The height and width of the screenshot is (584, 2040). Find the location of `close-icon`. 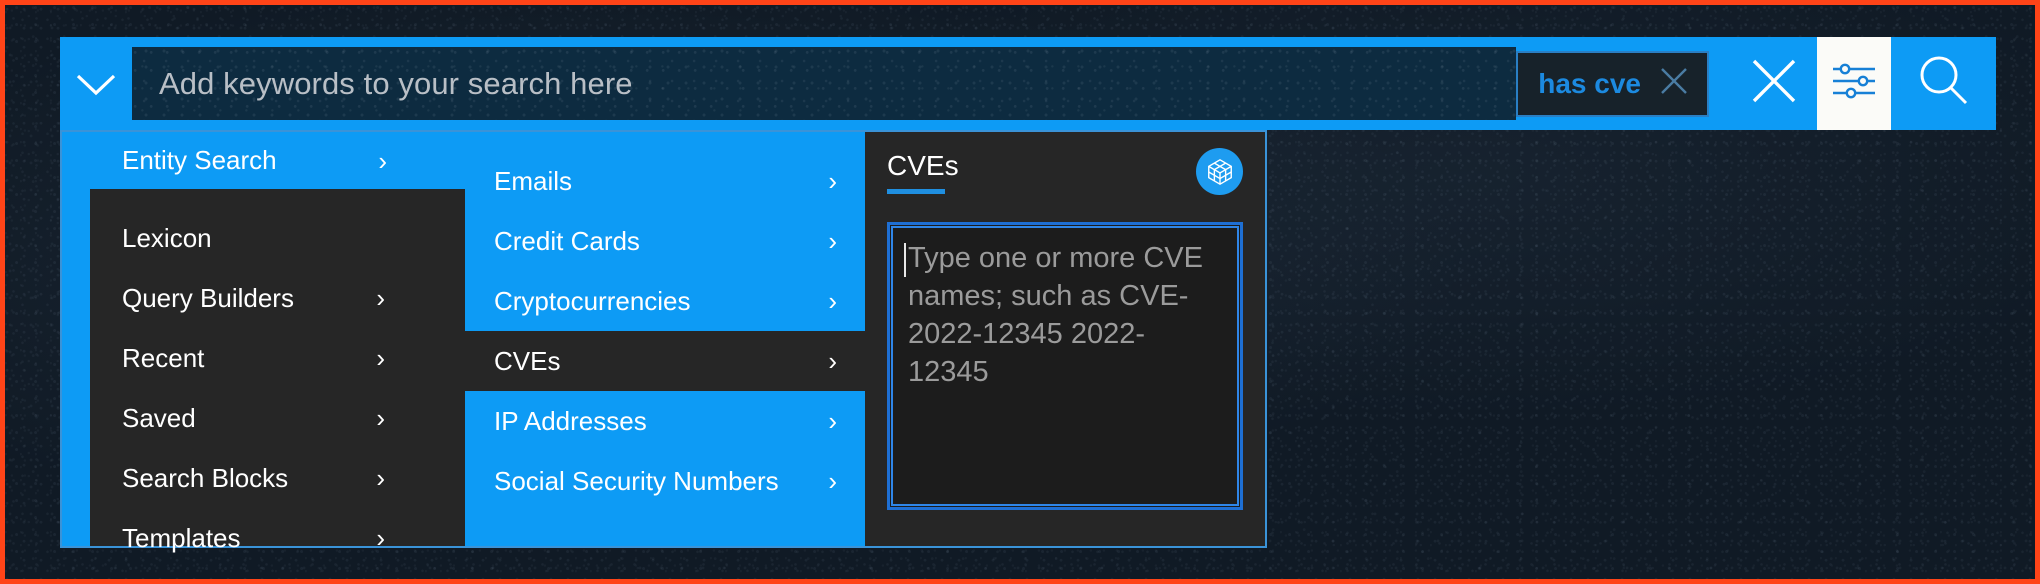

close-icon is located at coordinates (1774, 83).